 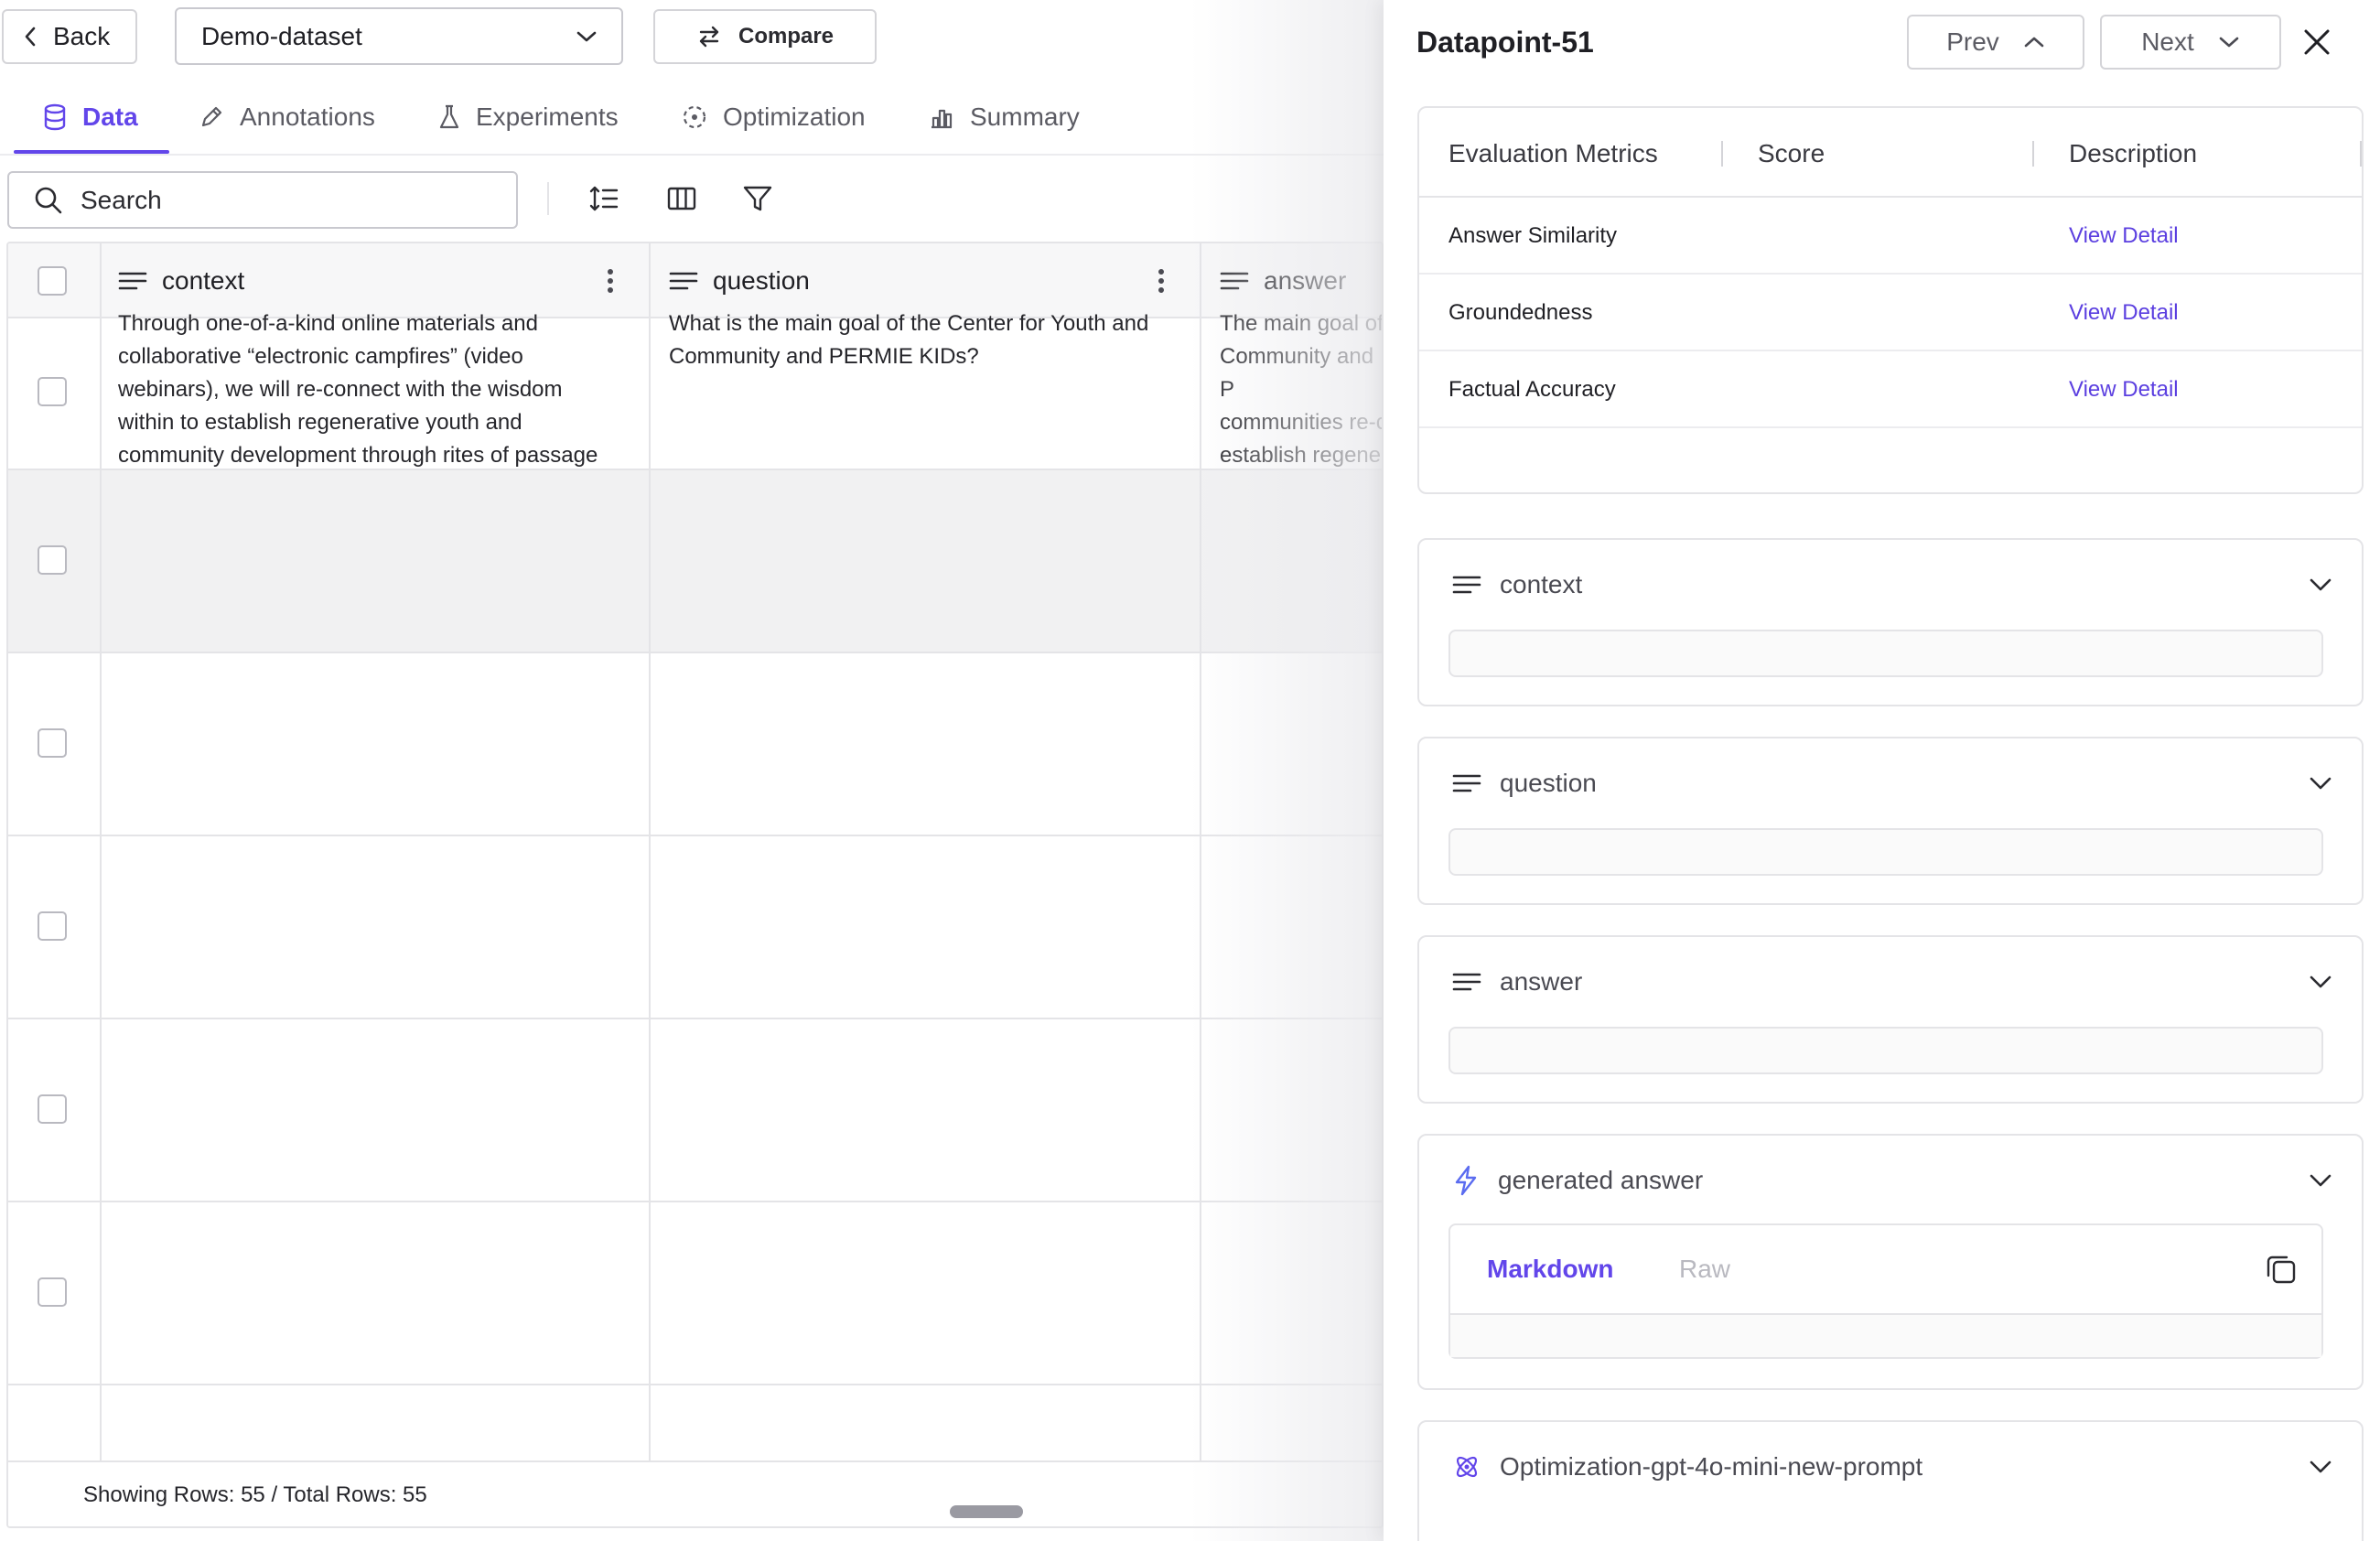 What do you see at coordinates (2034, 42) in the screenshot?
I see `chevron-up-icon` at bounding box center [2034, 42].